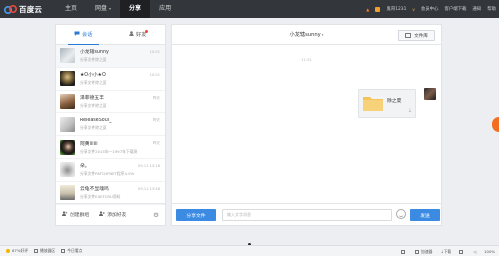  I want to click on status-download-label: 下载, so click(447, 251).